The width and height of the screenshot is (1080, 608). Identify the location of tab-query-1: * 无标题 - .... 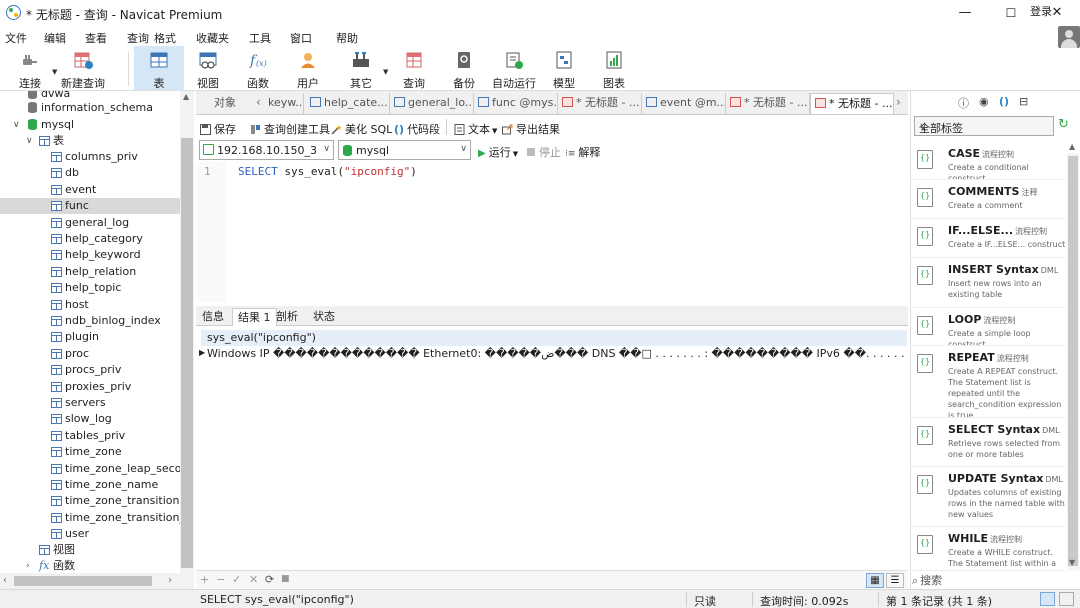
(600, 103).